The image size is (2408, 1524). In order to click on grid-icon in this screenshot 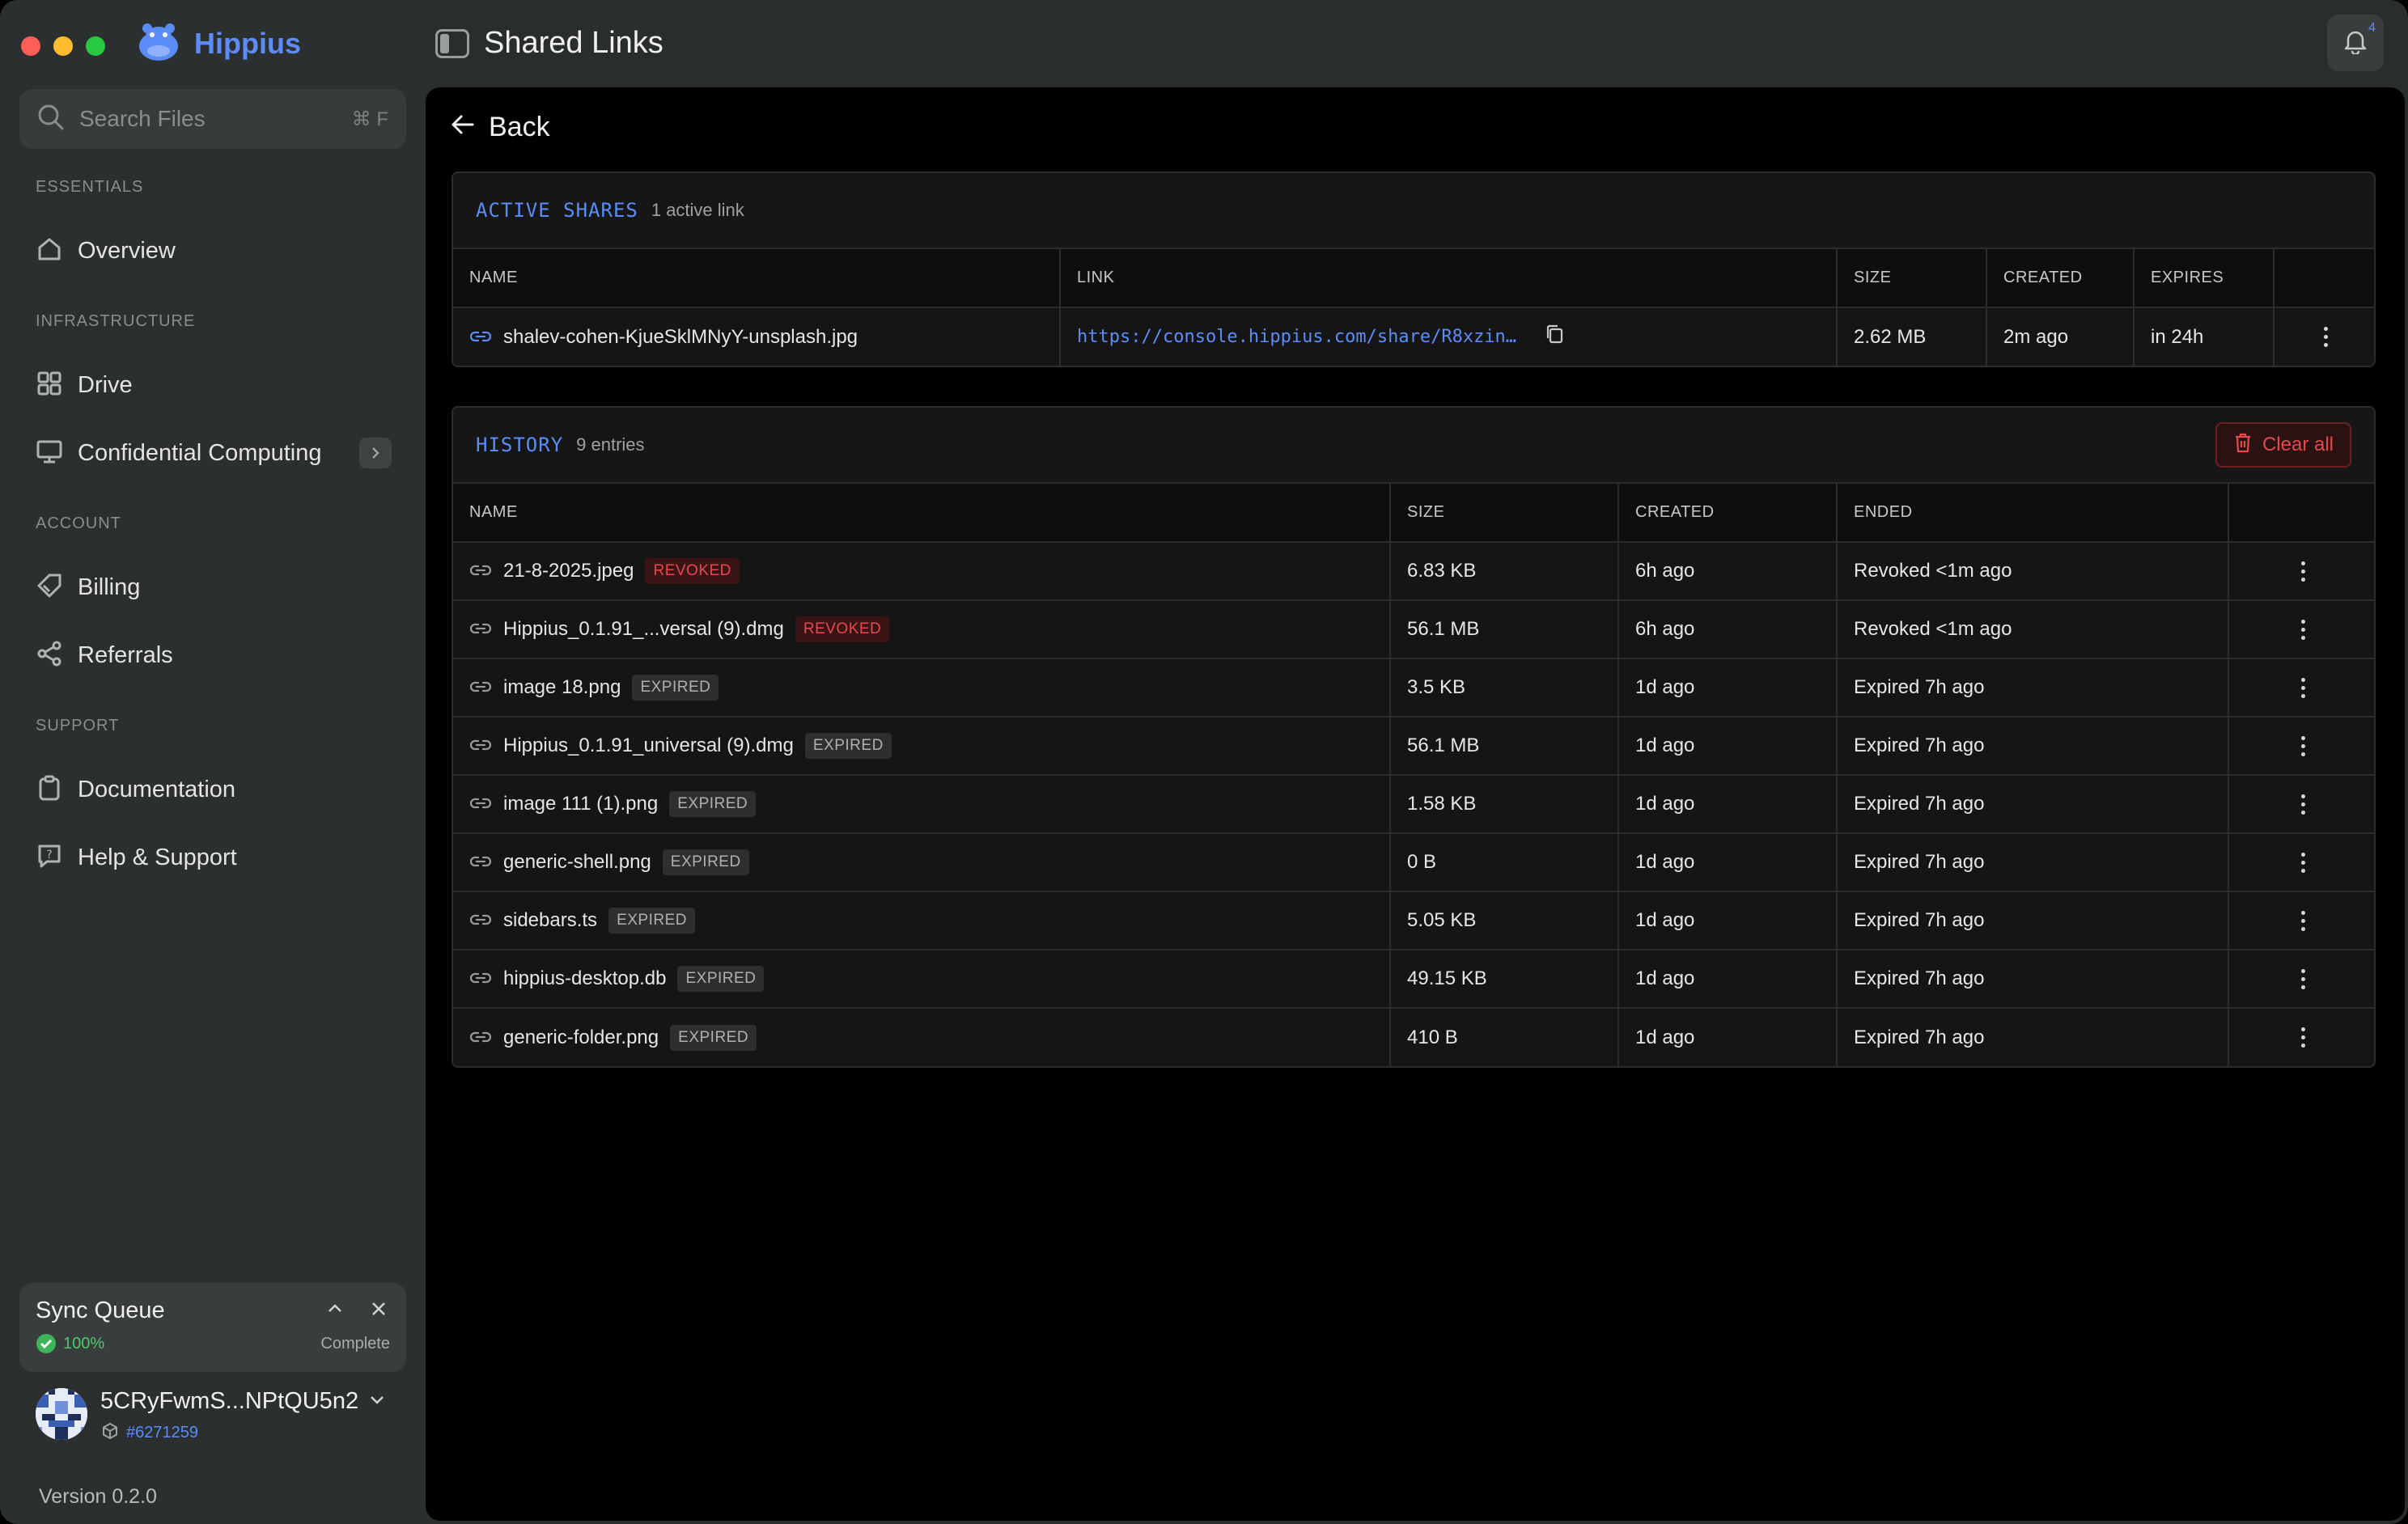, I will do `click(49, 385)`.